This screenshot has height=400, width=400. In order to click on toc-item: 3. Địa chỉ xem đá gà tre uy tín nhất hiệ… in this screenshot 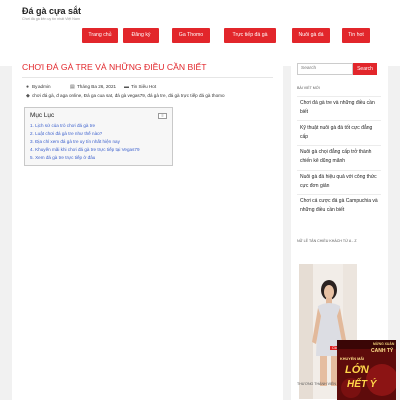, I will do `click(75, 141)`.